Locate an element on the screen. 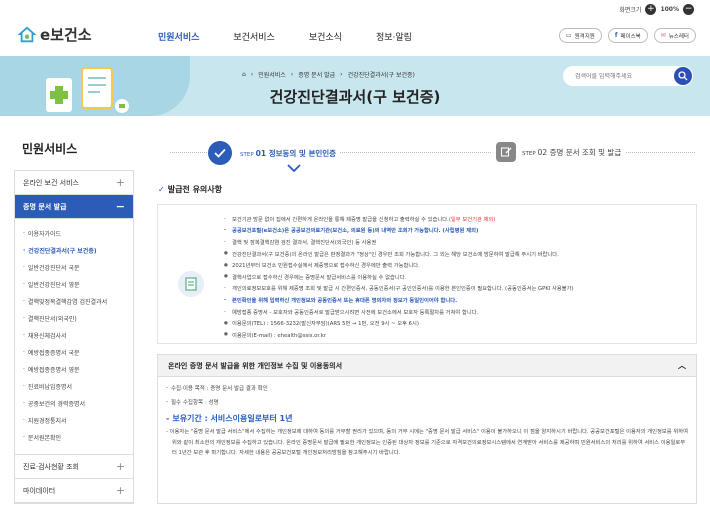 The image size is (710, 510). sub-item-vaccine-ko: 예방접종증명서 국문 is located at coordinates (78, 352).